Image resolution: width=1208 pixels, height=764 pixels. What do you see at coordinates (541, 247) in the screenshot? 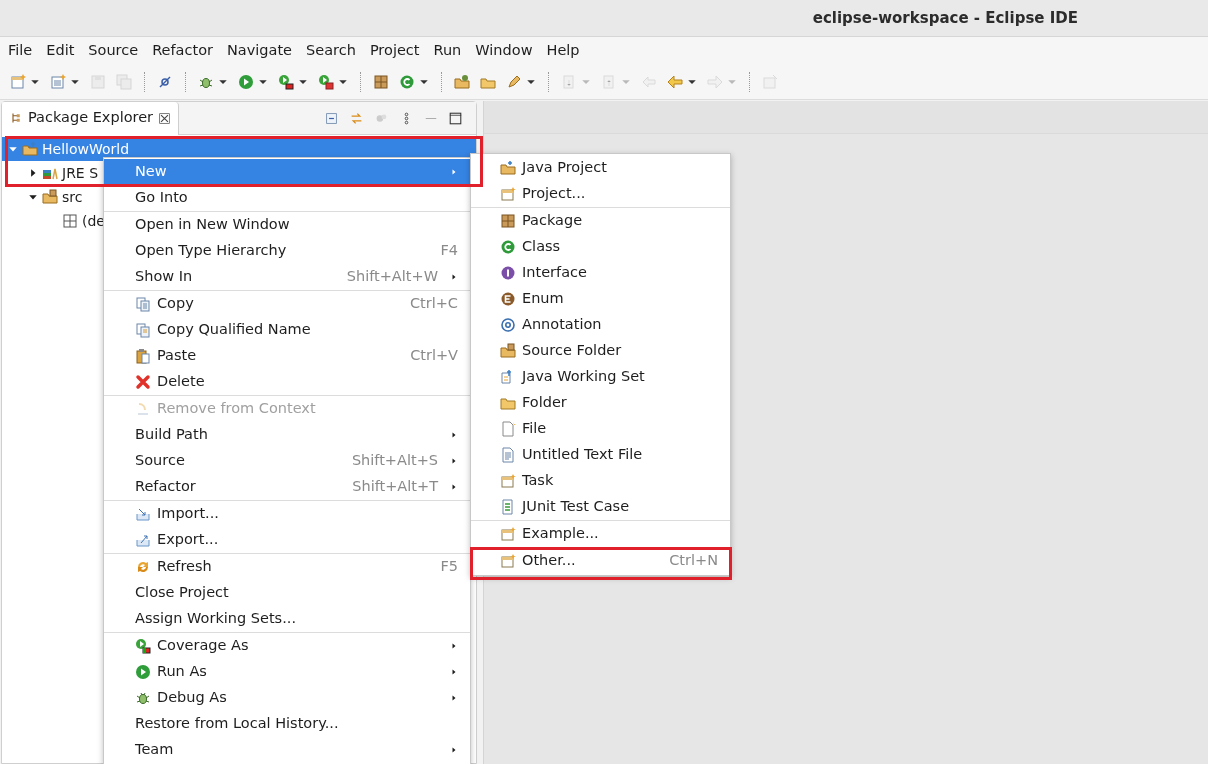
I see `menu-item-label: Class` at bounding box center [541, 247].